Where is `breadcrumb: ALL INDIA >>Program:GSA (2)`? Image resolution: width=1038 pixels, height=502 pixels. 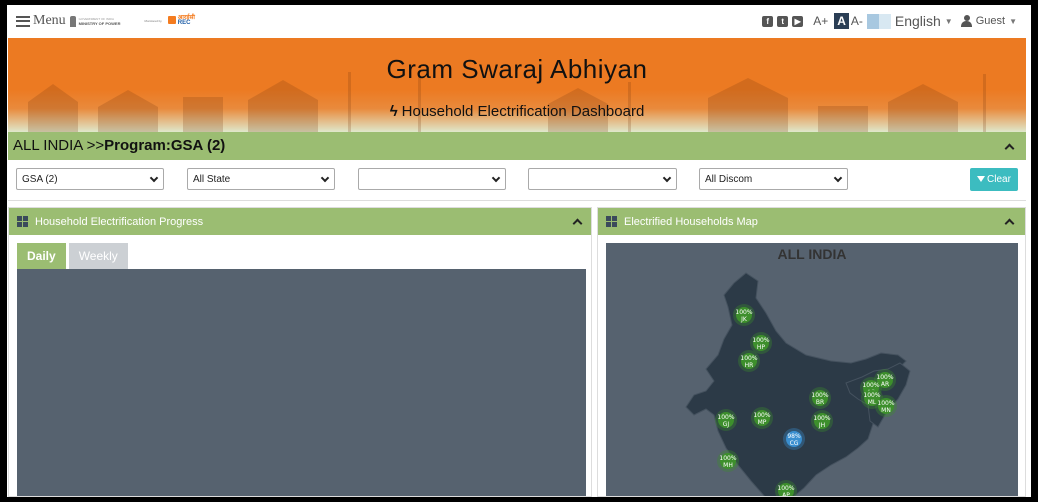 breadcrumb: ALL INDIA >>Program:GSA (2) is located at coordinates (119, 145).